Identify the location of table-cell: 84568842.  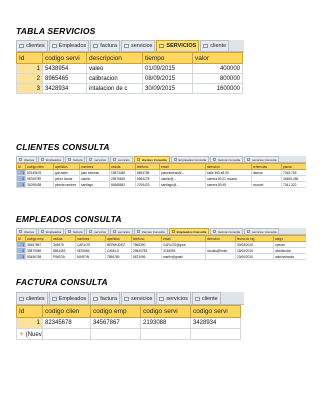
(122, 184).